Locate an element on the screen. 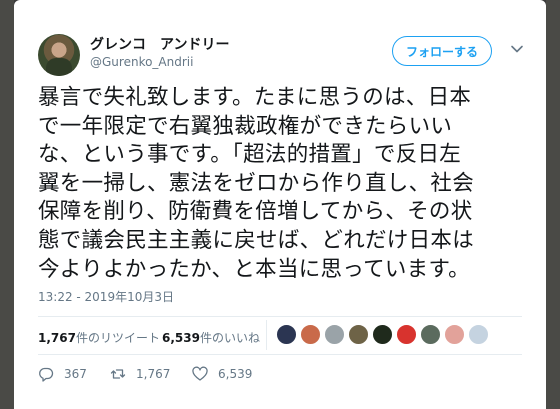  tweet-text-line: で一年限定で右翼独裁政権ができたらいい is located at coordinates (245, 126).